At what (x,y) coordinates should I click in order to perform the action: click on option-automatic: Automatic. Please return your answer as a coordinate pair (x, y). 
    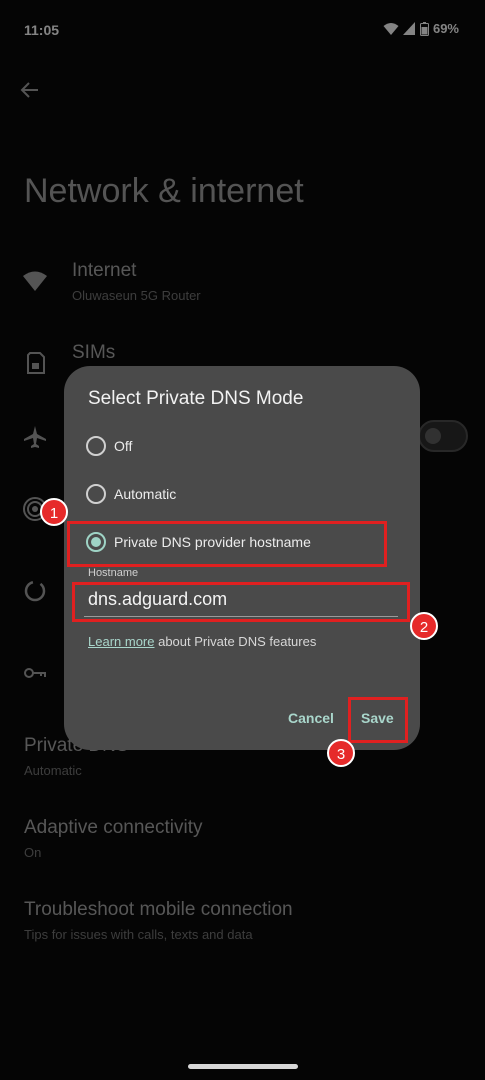
    Looking at the image, I should click on (131, 494).